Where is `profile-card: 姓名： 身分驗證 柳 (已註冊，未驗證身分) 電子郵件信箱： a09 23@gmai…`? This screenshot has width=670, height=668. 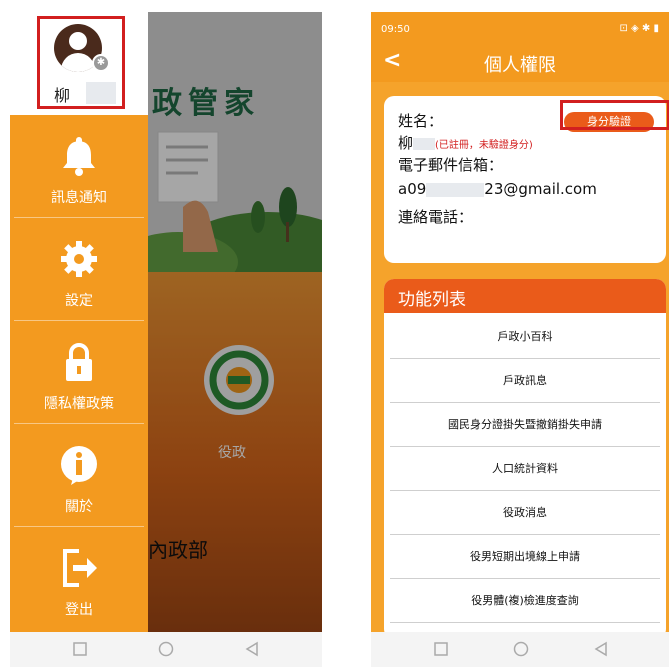 profile-card: 姓名： 身分驗證 柳 (已註冊，未驗證身分) 電子郵件信箱： a09 23@gmai… is located at coordinates (526, 179).